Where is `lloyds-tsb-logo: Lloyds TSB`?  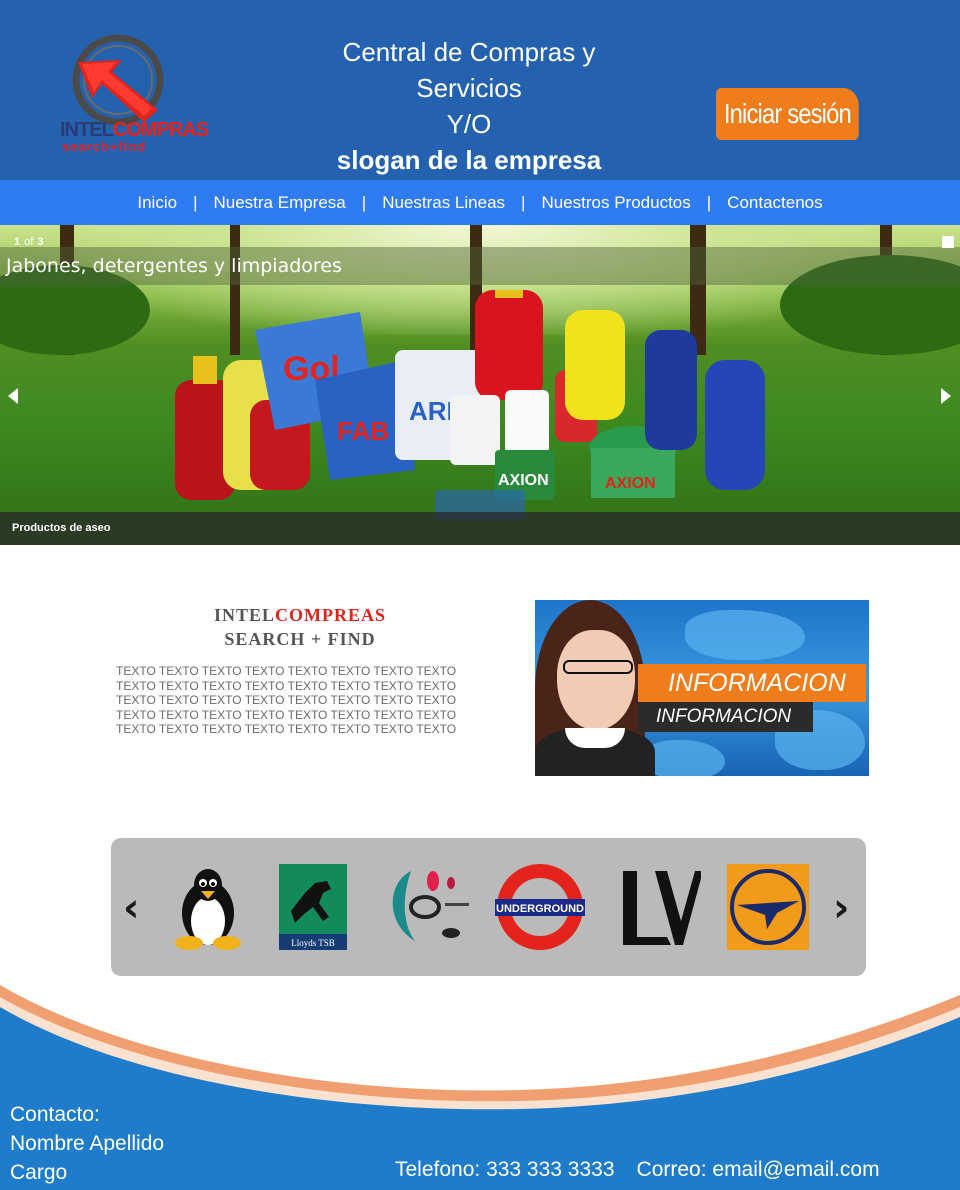 lloyds-tsb-logo: Lloyds TSB is located at coordinates (314, 907).